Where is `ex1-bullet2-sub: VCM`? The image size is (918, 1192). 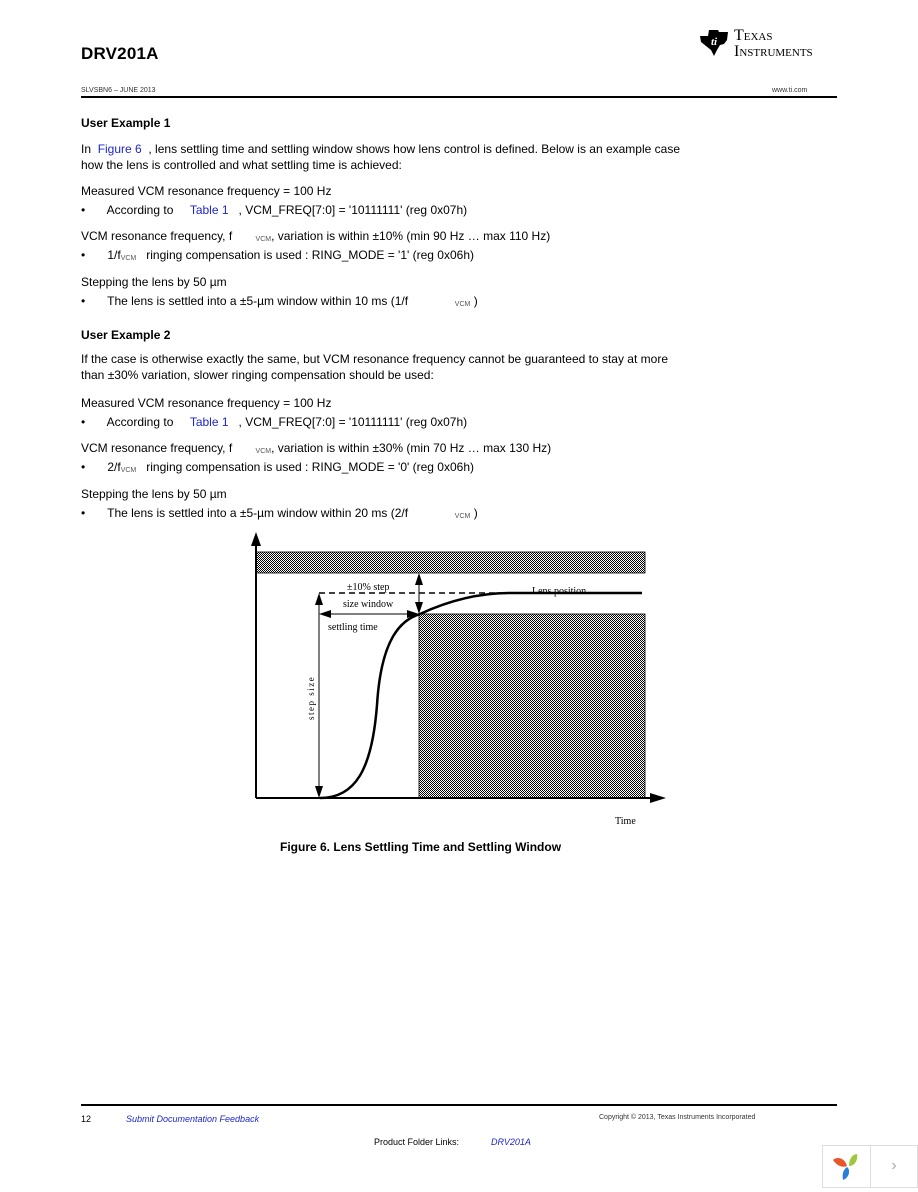
ex1-bullet2-sub: VCM is located at coordinates (128, 258).